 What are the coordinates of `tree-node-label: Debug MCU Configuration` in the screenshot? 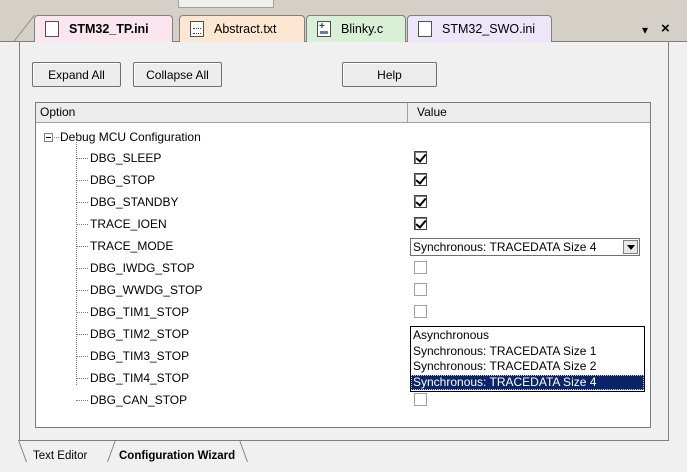 It's located at (130, 137).